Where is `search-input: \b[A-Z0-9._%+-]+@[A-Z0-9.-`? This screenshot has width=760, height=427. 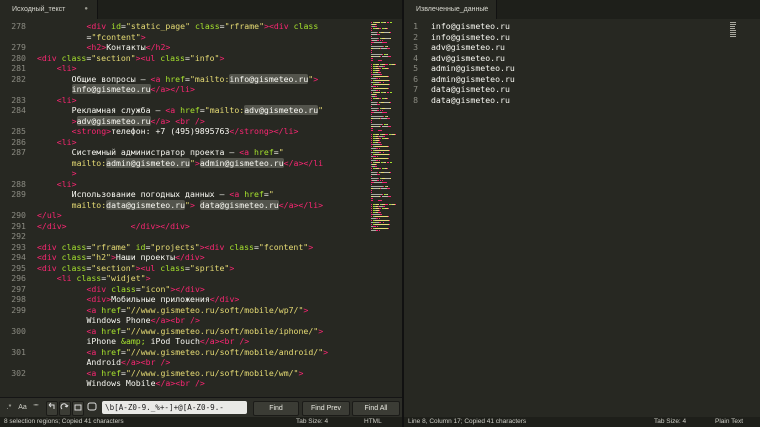
search-input: \b[A-Z0-9._%+-]+@[A-Z0-9.- is located at coordinates (174, 407).